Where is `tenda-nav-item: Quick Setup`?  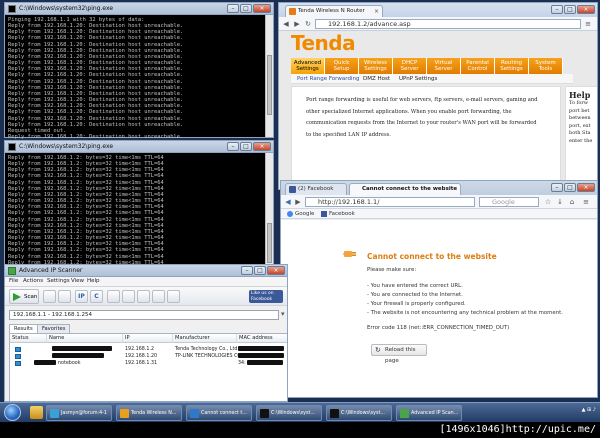
tenda-nav-item: Quick Setup is located at coordinates (342, 66).